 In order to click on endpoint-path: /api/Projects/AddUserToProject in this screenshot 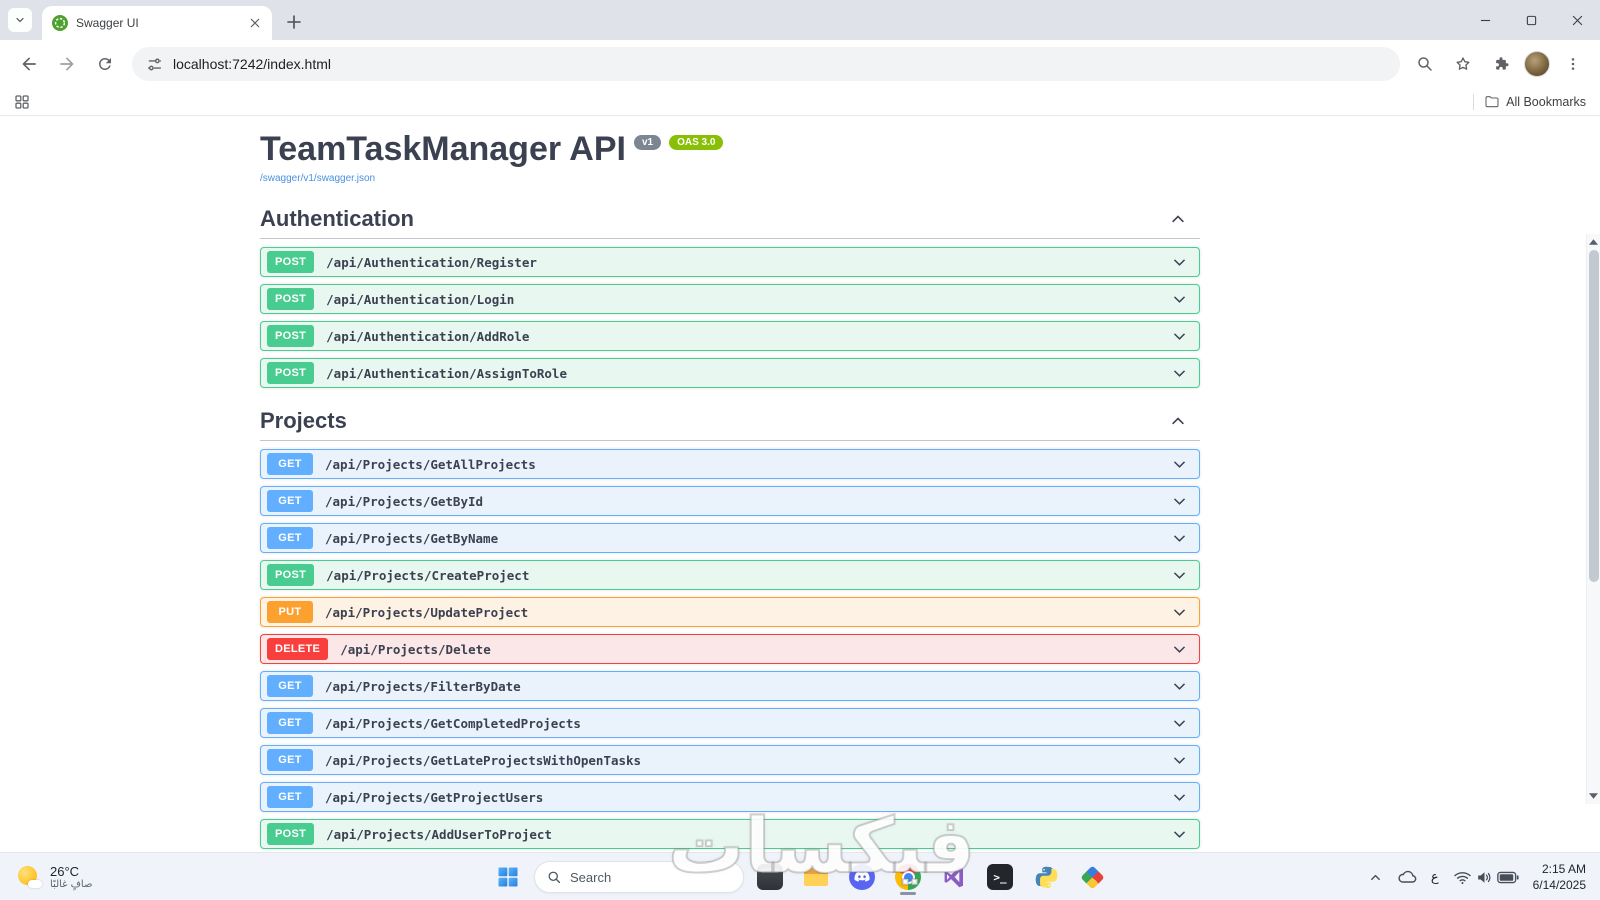, I will do `click(439, 834)`.